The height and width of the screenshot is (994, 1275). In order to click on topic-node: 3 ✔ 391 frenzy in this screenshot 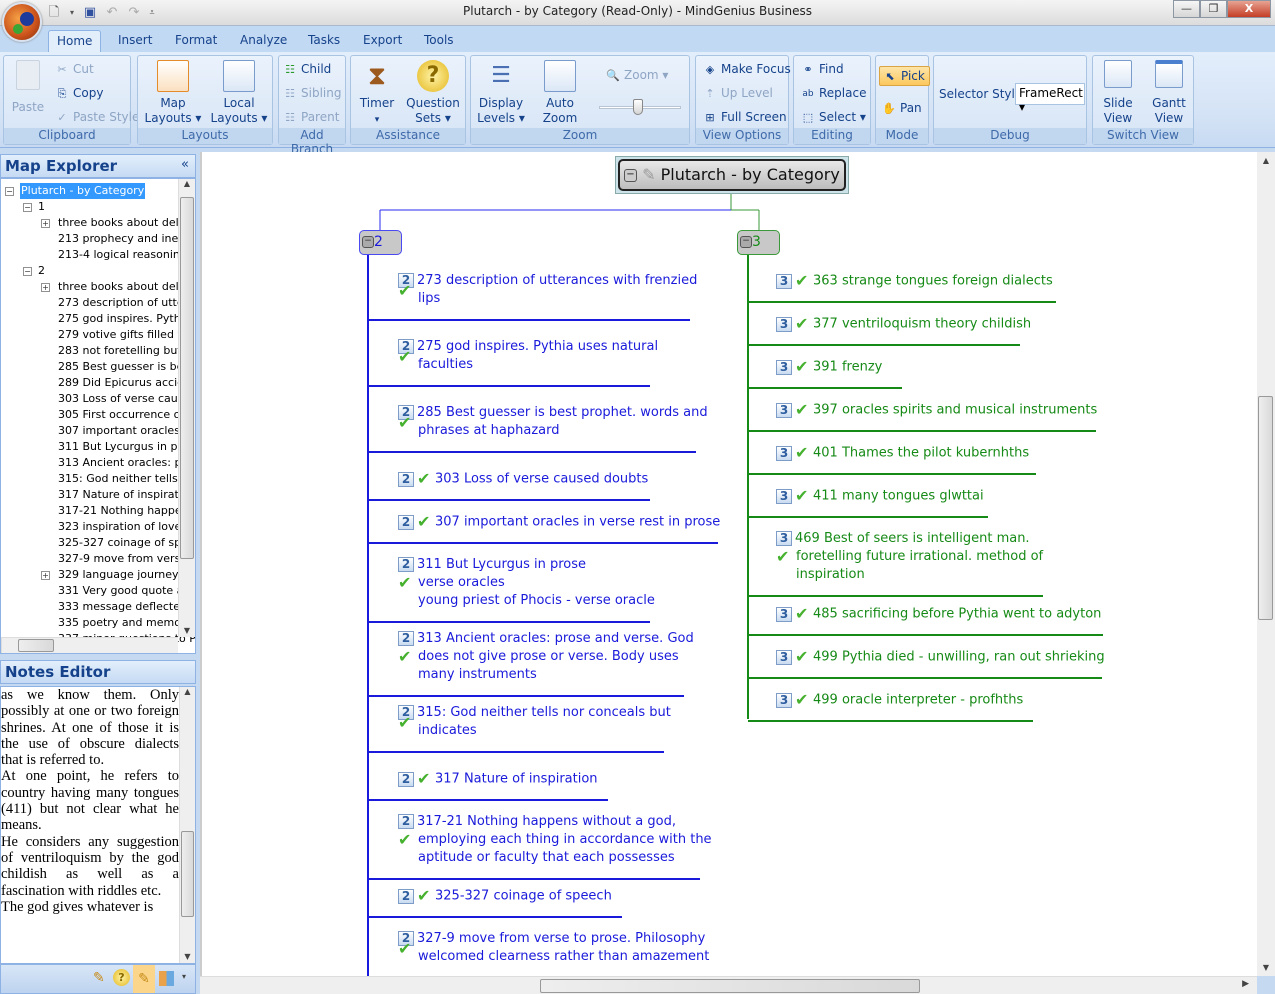, I will do `click(829, 367)`.